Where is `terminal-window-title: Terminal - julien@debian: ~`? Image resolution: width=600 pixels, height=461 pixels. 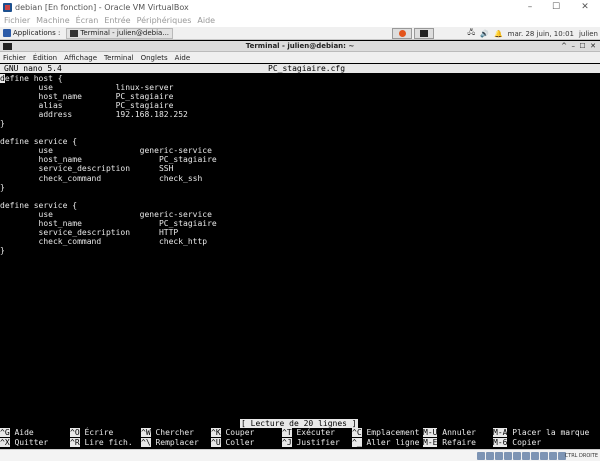
terminal-window-title: Terminal - julien@debian: ~ is located at coordinates (300, 46).